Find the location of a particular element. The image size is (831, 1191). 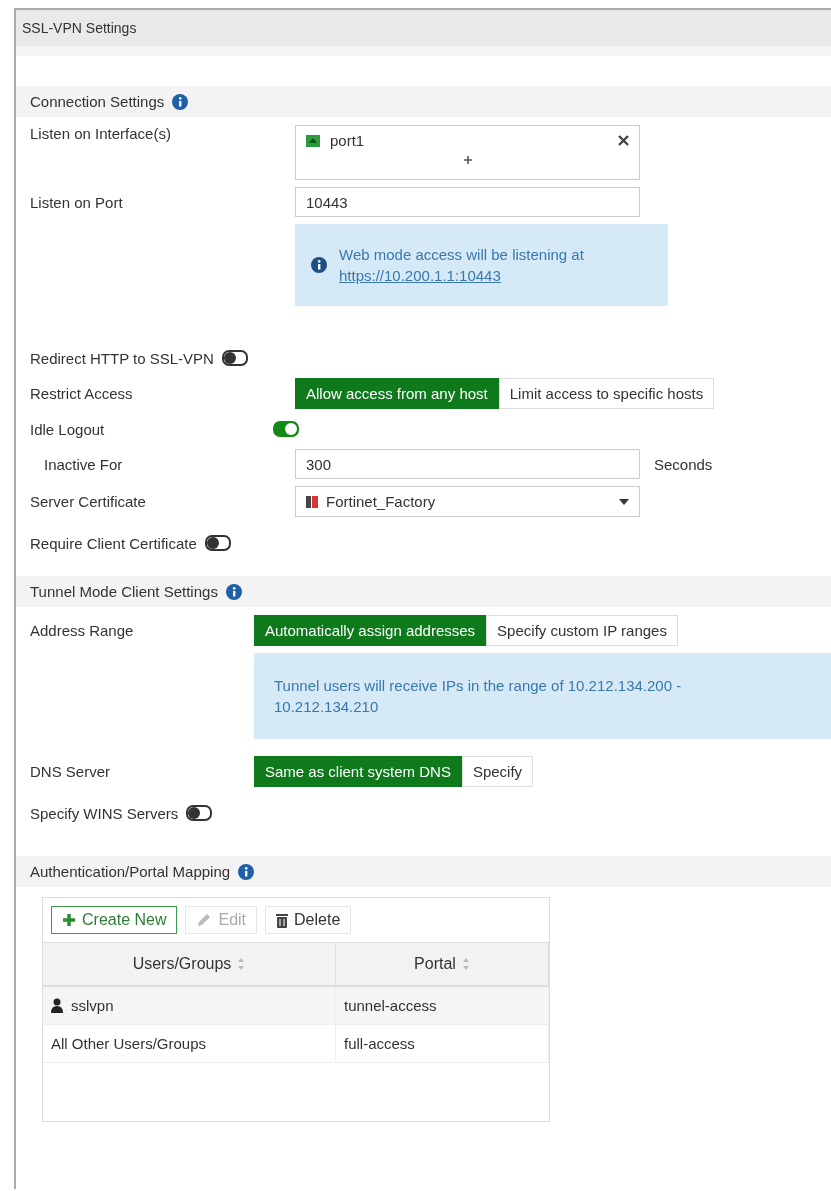

unit-label: Seconds is located at coordinates (683, 464).